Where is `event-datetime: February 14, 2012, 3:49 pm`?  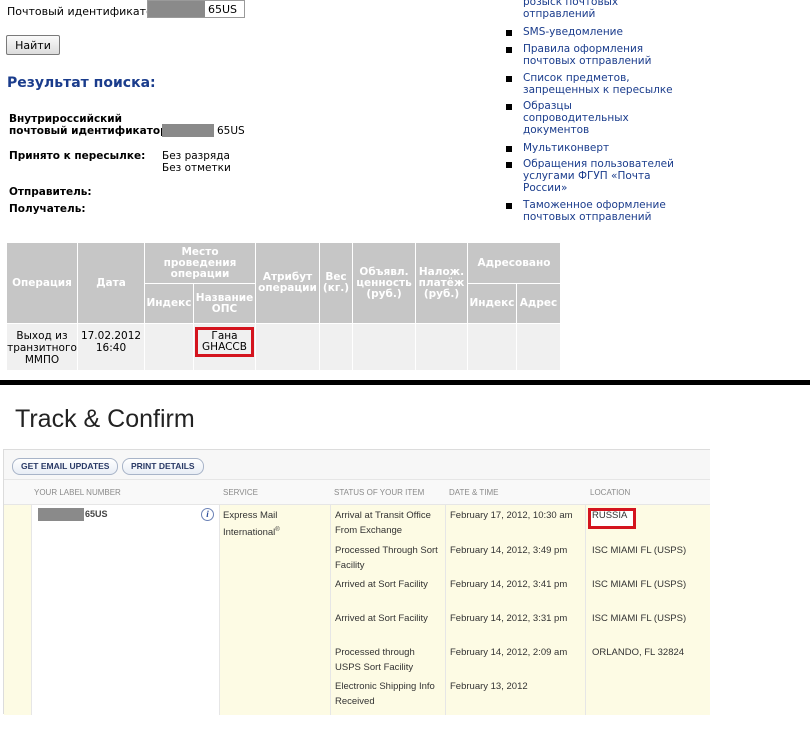
event-datetime: February 14, 2012, 3:49 pm is located at coordinates (509, 550).